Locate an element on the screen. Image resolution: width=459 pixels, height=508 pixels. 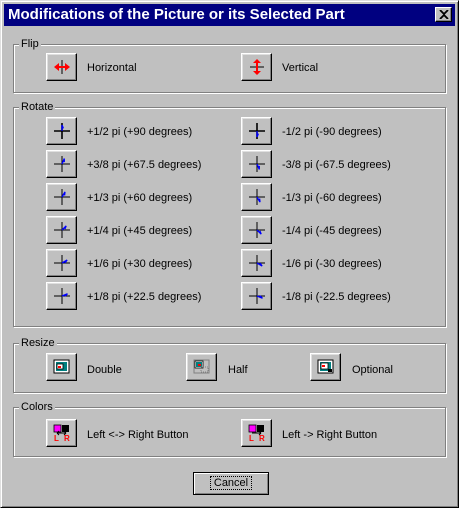
flip-horizontal-icon is located at coordinates (62, 67).